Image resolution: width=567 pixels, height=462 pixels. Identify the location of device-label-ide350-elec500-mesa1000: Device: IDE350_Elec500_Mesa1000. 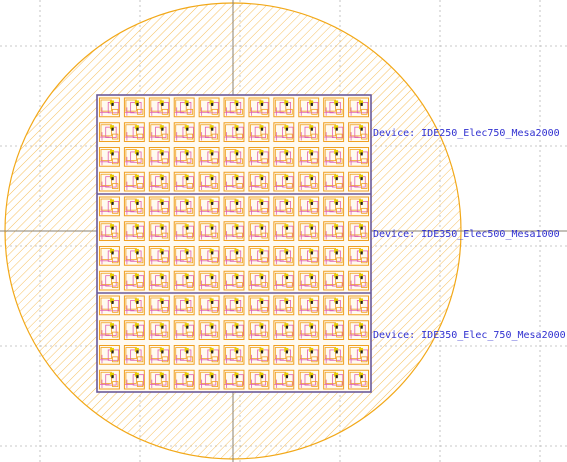
(466, 235).